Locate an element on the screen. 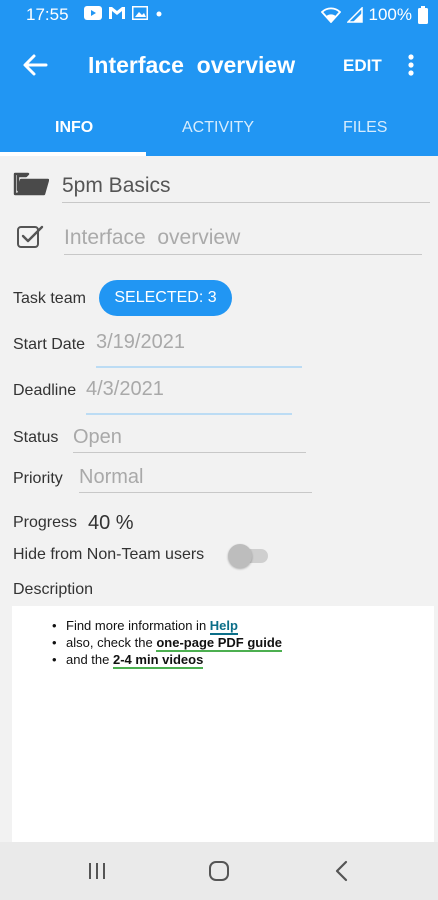 The height and width of the screenshot is (900, 438). tab-files: FILES is located at coordinates (365, 128).